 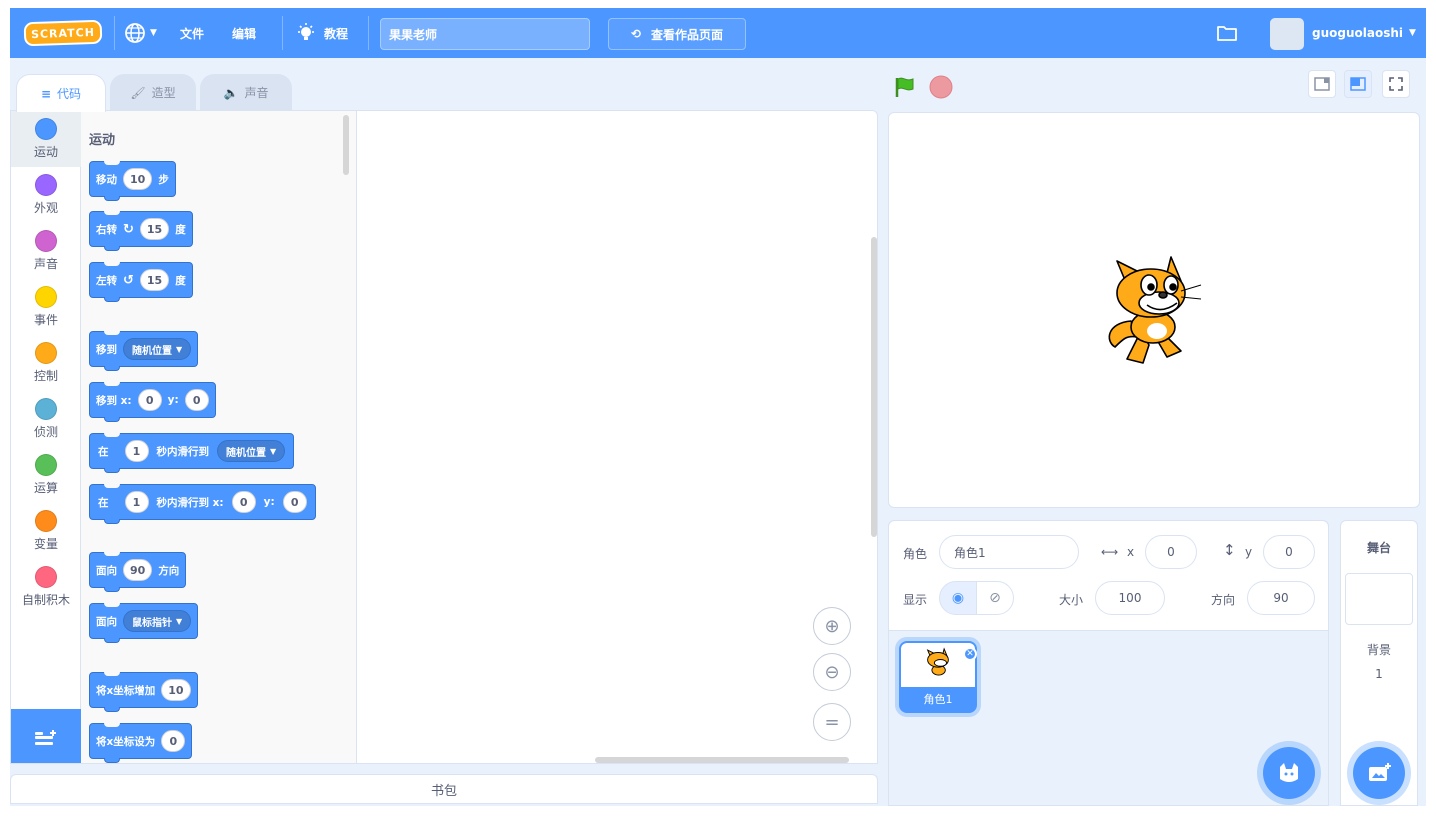 What do you see at coordinates (1151, 310) in the screenshot?
I see `cat-sprite` at bounding box center [1151, 310].